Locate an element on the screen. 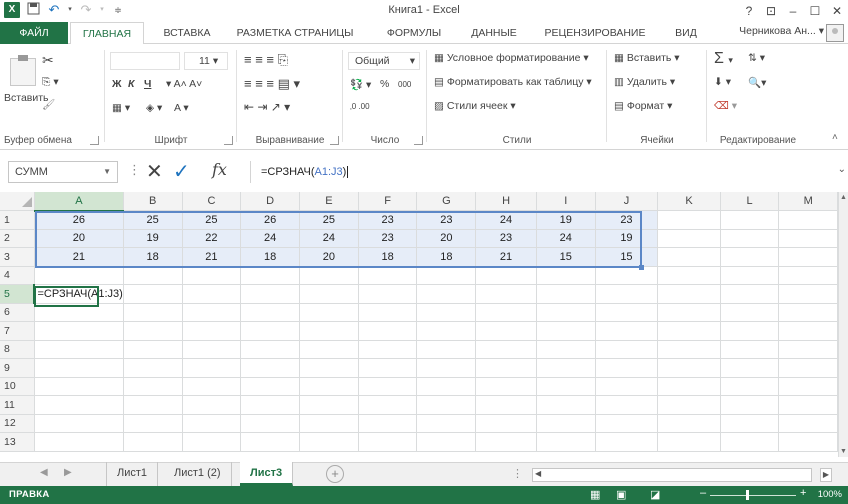 This screenshot has width=848, height=504. cell-m12 is located at coordinates (808, 423).